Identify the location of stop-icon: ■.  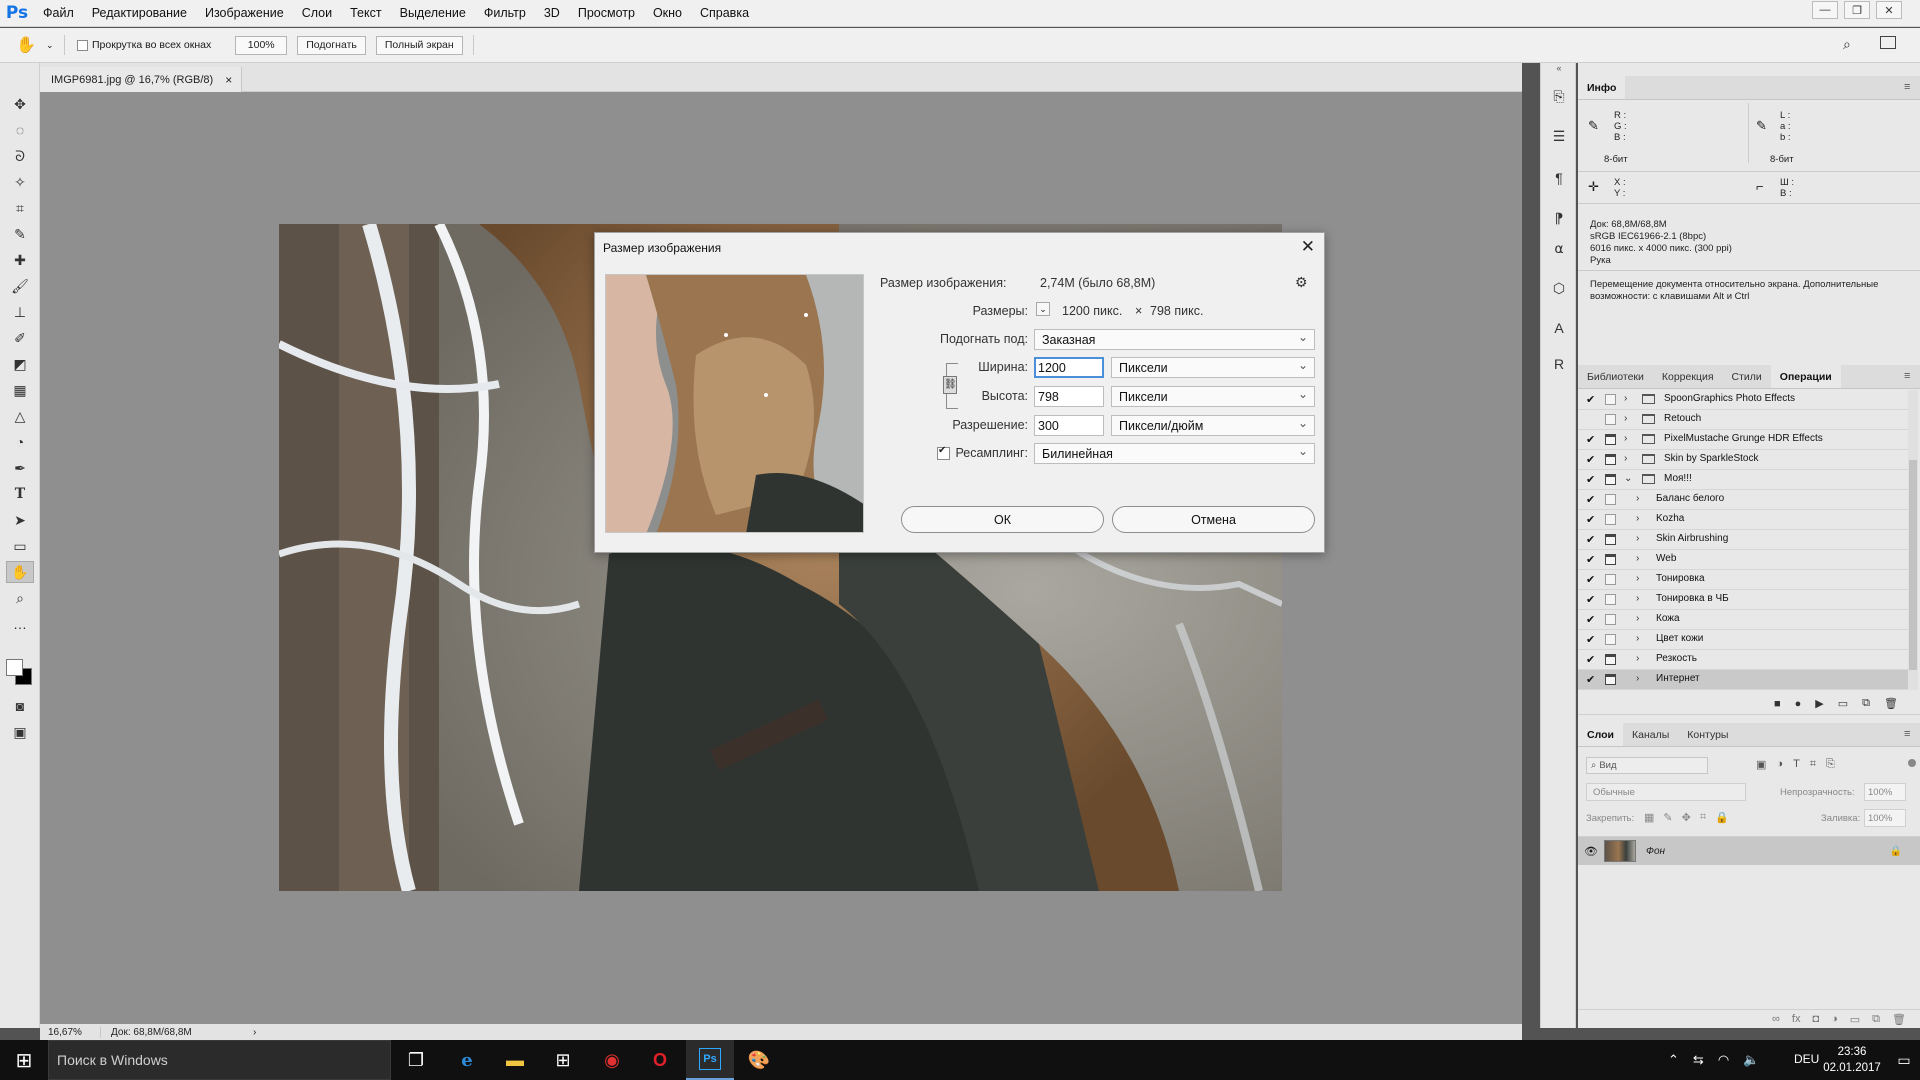
(1777, 704).